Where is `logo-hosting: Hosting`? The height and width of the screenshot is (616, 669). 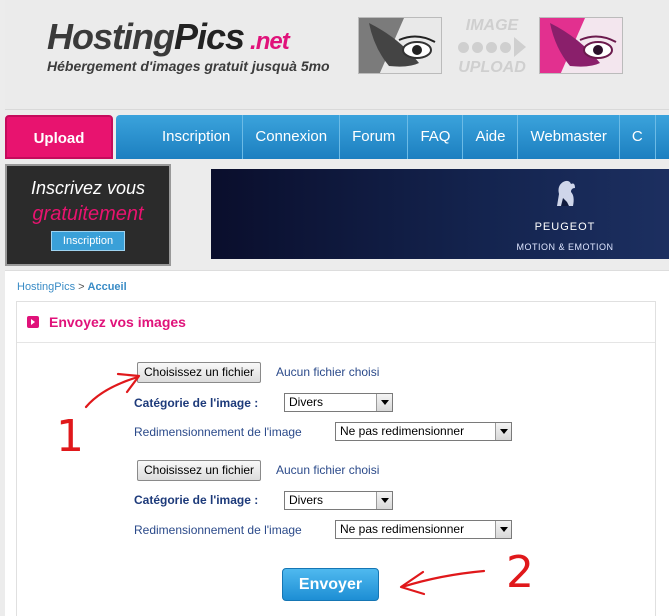
logo-hosting: Hosting is located at coordinates (111, 36).